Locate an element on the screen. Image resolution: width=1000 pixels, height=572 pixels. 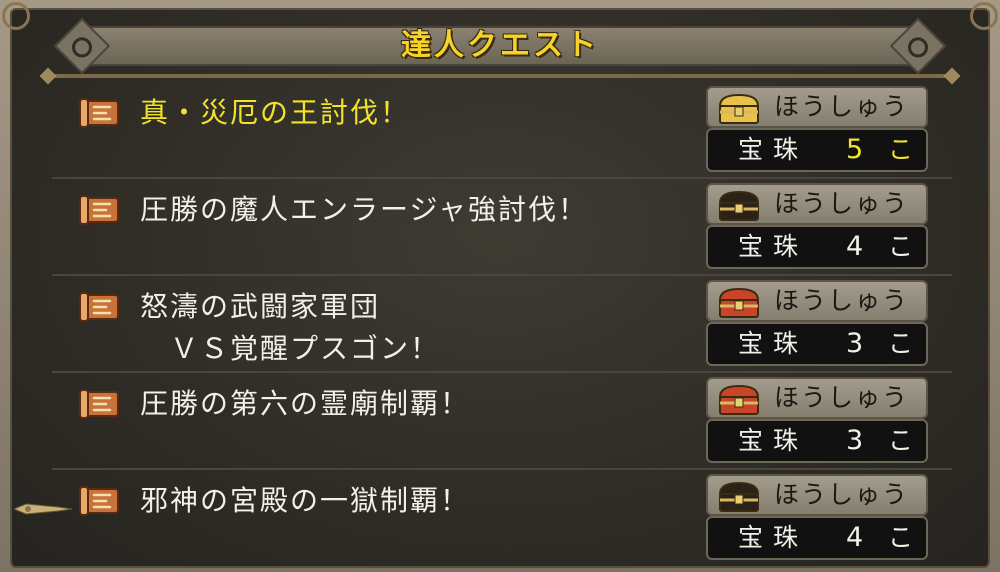
corner-ornament-top-right is located at coordinates (984, 16).